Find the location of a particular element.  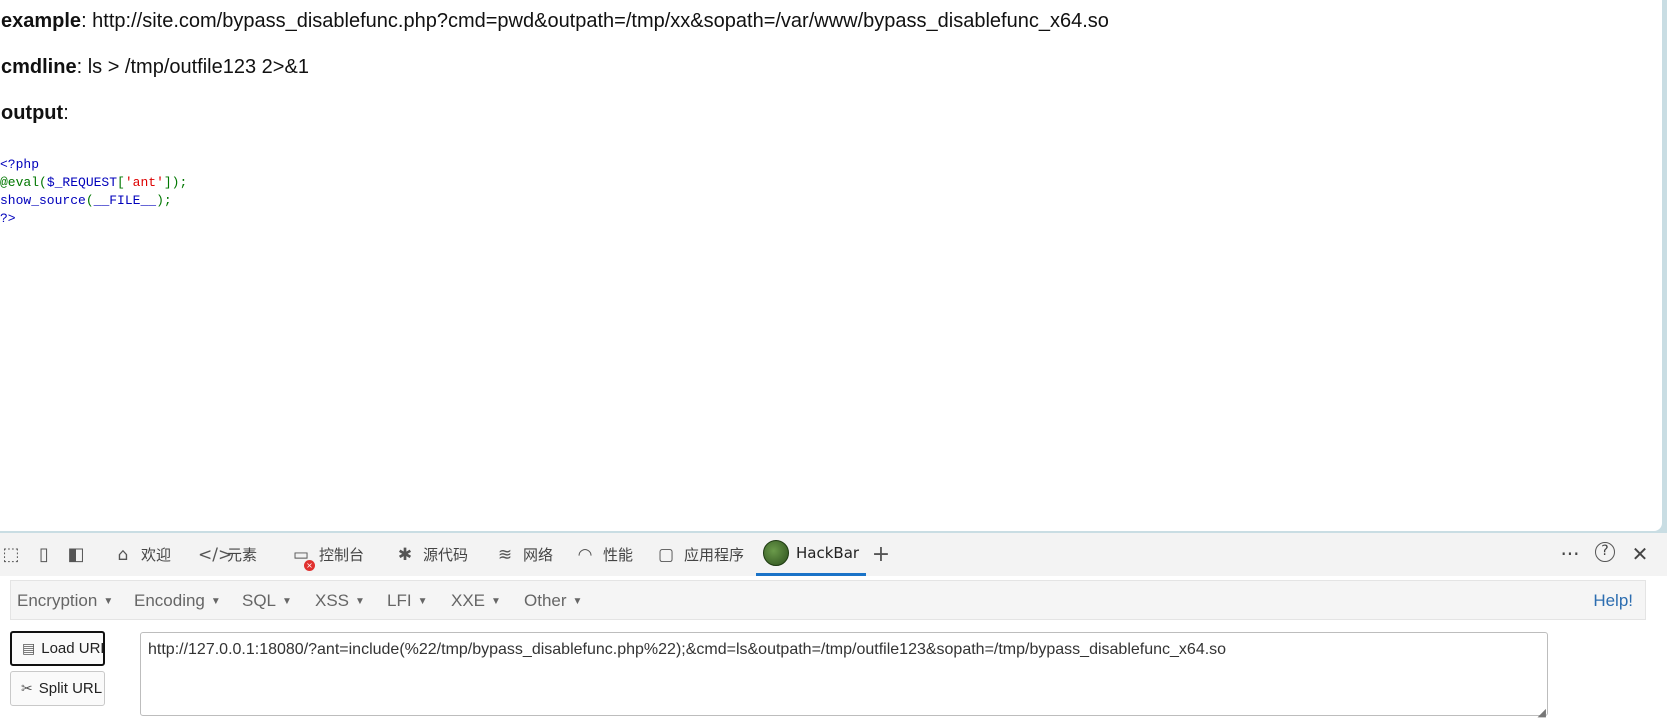

tab-network: ≋ 网络 is located at coordinates (523, 554).